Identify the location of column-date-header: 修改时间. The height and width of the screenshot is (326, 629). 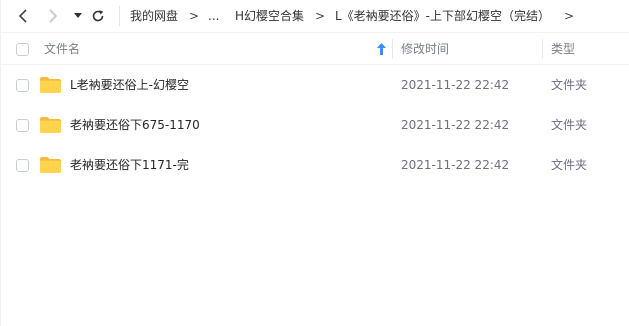
(425, 49).